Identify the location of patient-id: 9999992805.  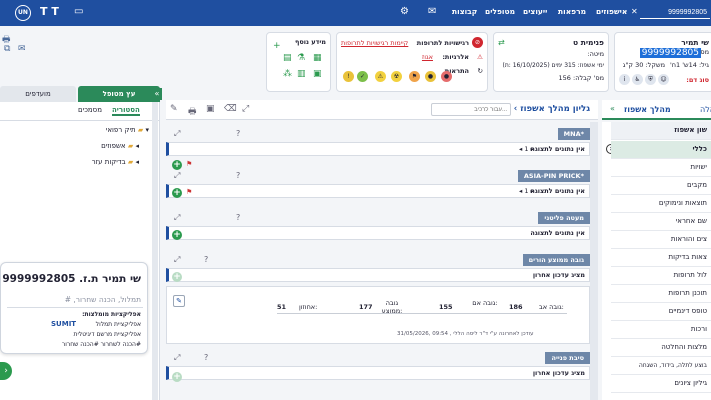
(670, 53).